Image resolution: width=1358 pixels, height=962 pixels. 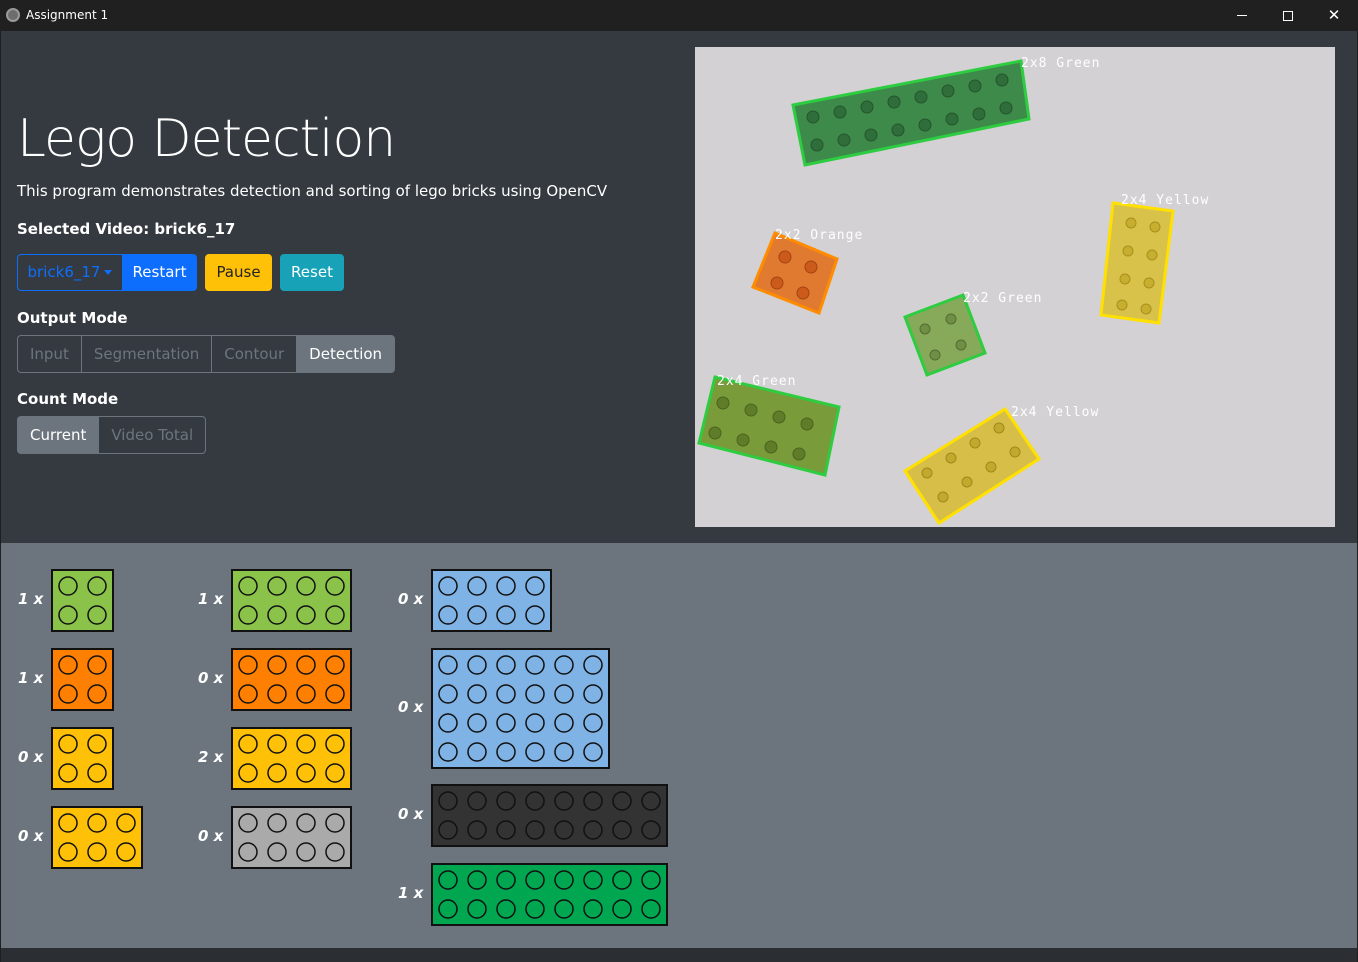 I want to click on video-select-dropdown: brick6_17, so click(x=70, y=272).